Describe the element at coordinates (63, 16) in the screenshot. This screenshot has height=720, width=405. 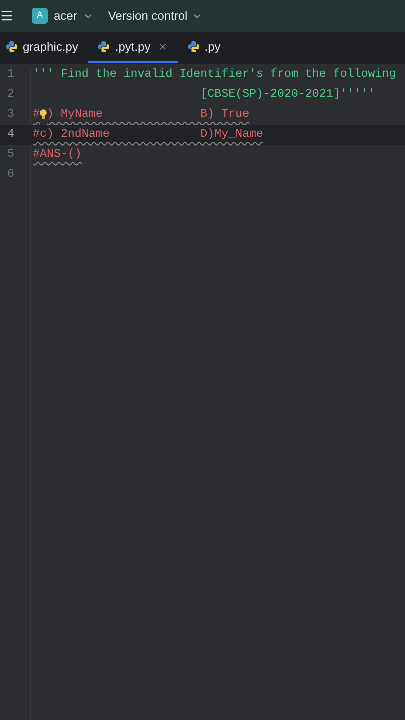
I see `project-selector: A acer` at that location.